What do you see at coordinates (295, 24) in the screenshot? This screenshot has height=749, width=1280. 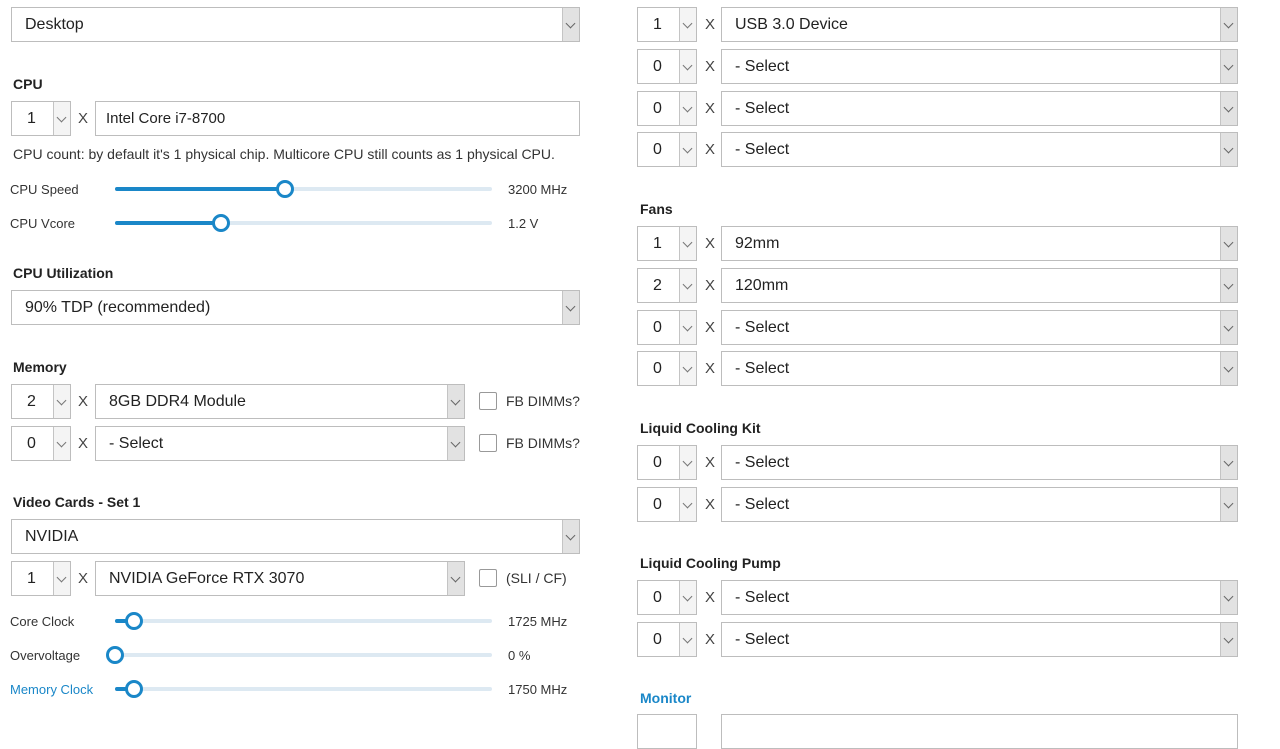 I see `system-type-select: Desktop` at bounding box center [295, 24].